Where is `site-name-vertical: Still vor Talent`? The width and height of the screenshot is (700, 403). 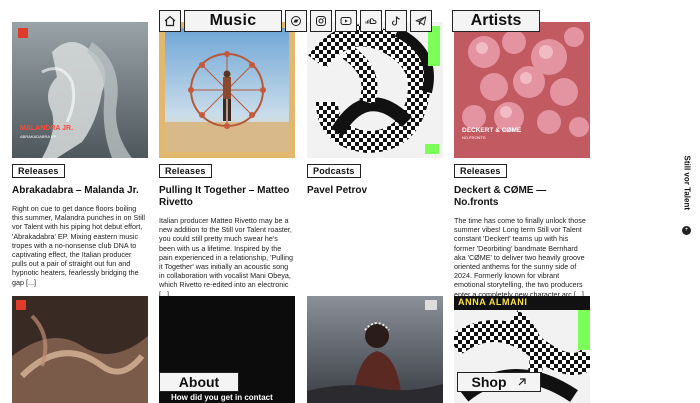
site-name-vertical: Still vor Talent is located at coordinates (687, 183).